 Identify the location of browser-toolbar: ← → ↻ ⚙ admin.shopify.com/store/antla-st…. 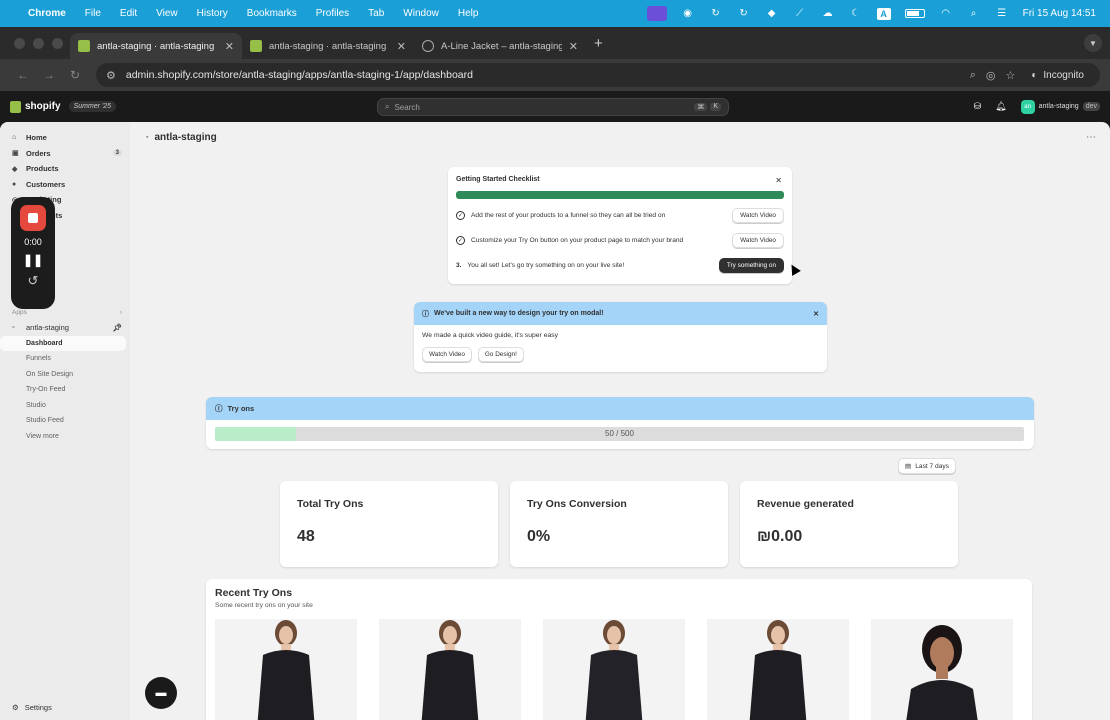
(555, 75).